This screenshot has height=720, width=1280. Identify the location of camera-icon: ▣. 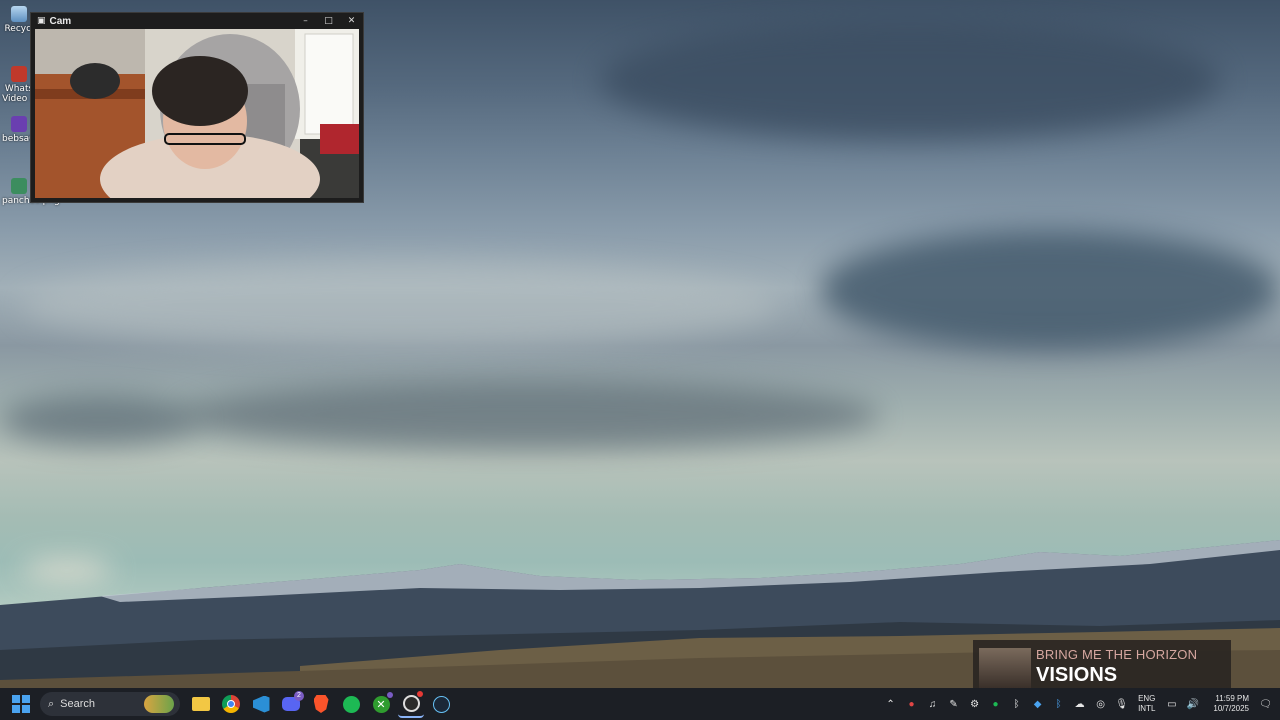
(41, 21).